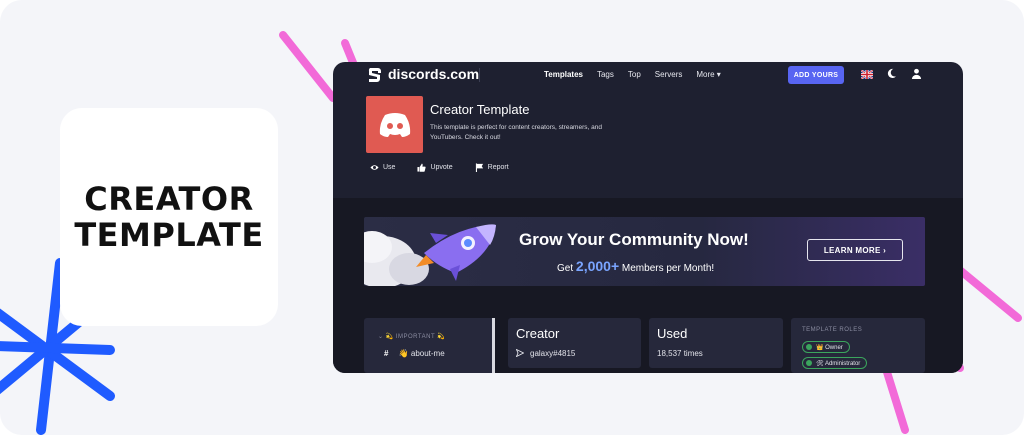 This screenshot has height=435, width=1024. Describe the element at coordinates (634, 239) in the screenshot. I see `banner-headline: Grow Your Community Now!` at that location.